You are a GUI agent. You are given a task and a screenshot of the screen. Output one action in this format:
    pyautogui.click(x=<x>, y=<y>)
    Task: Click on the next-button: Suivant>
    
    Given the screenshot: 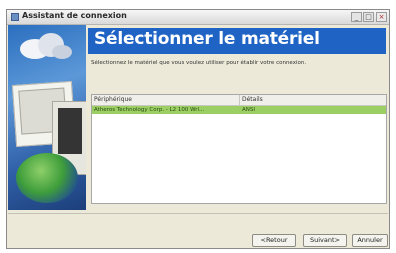 What is the action you would take?
    pyautogui.click(x=325, y=240)
    